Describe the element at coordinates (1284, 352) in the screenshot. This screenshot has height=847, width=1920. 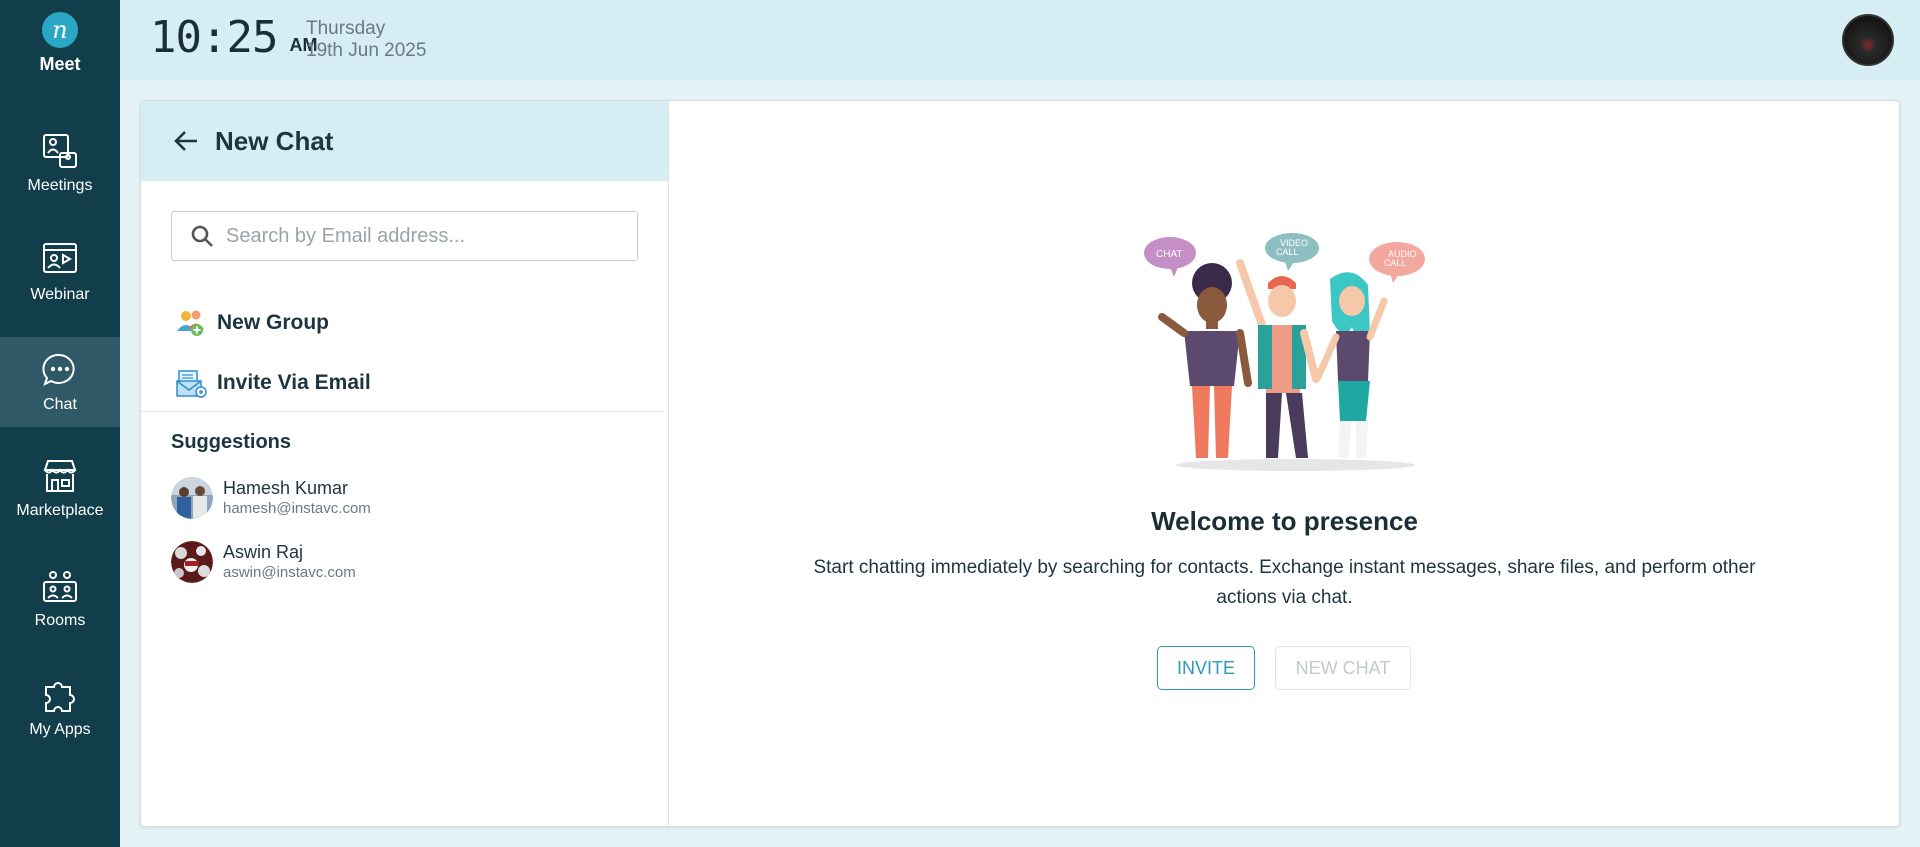
I see `welcome-illustration: CHAT VIDEO CALL AUDIO CALL` at that location.